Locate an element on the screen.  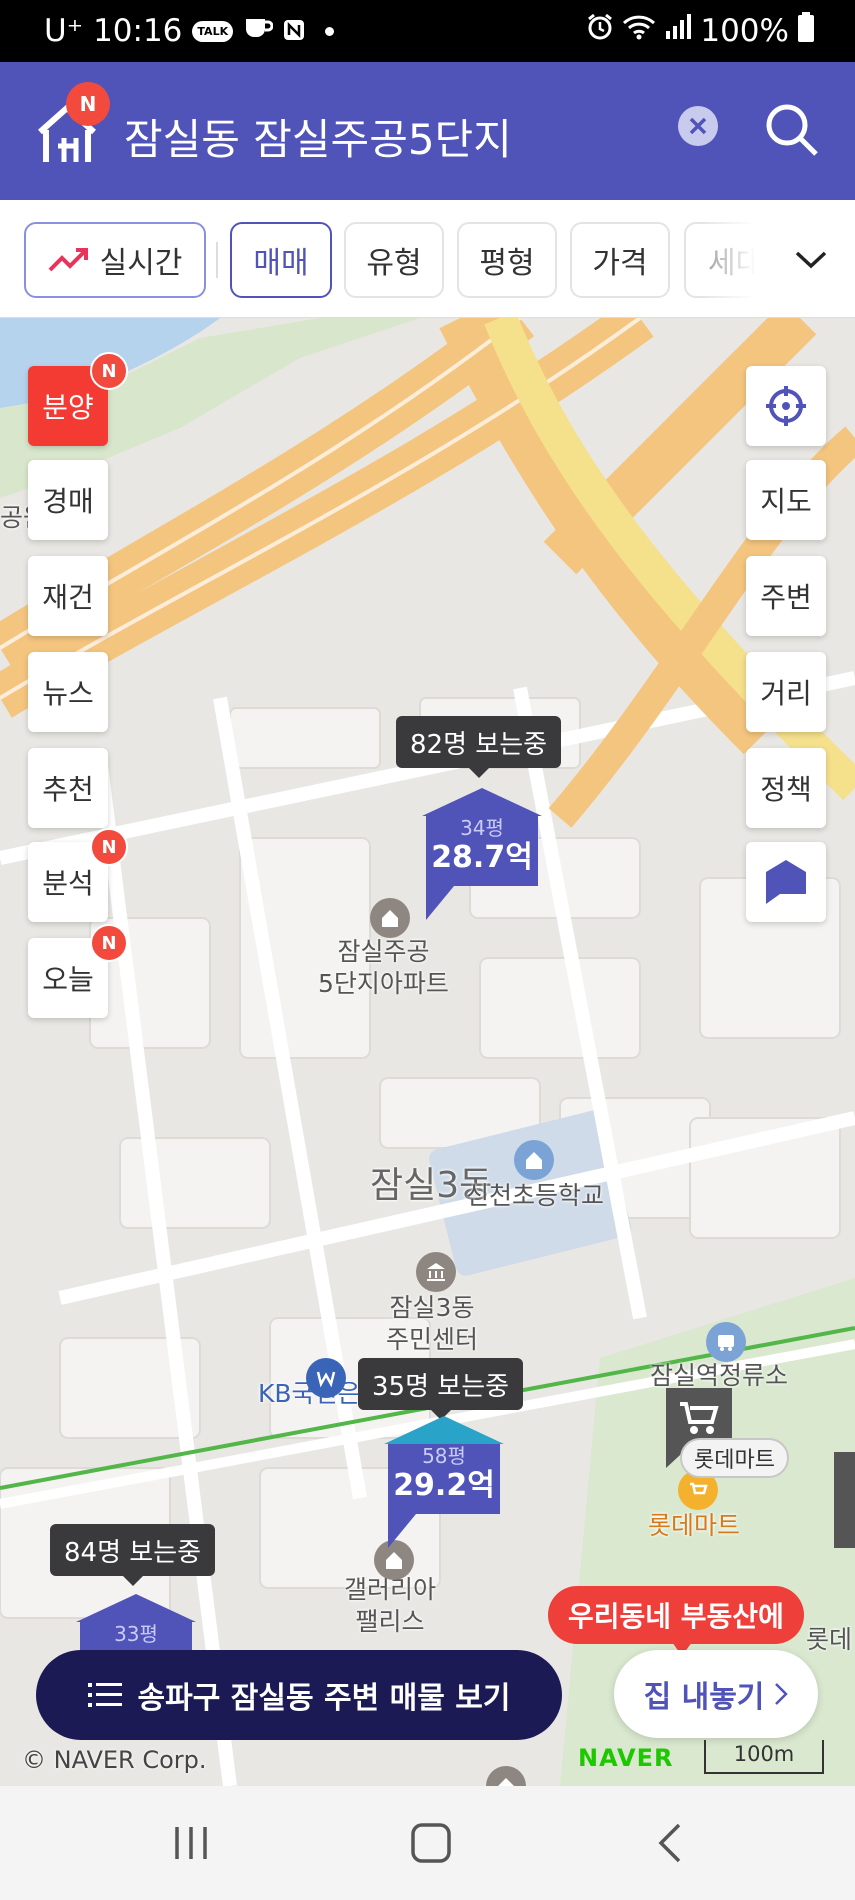
carrier-label: U⁺ is located at coordinates (64, 31).